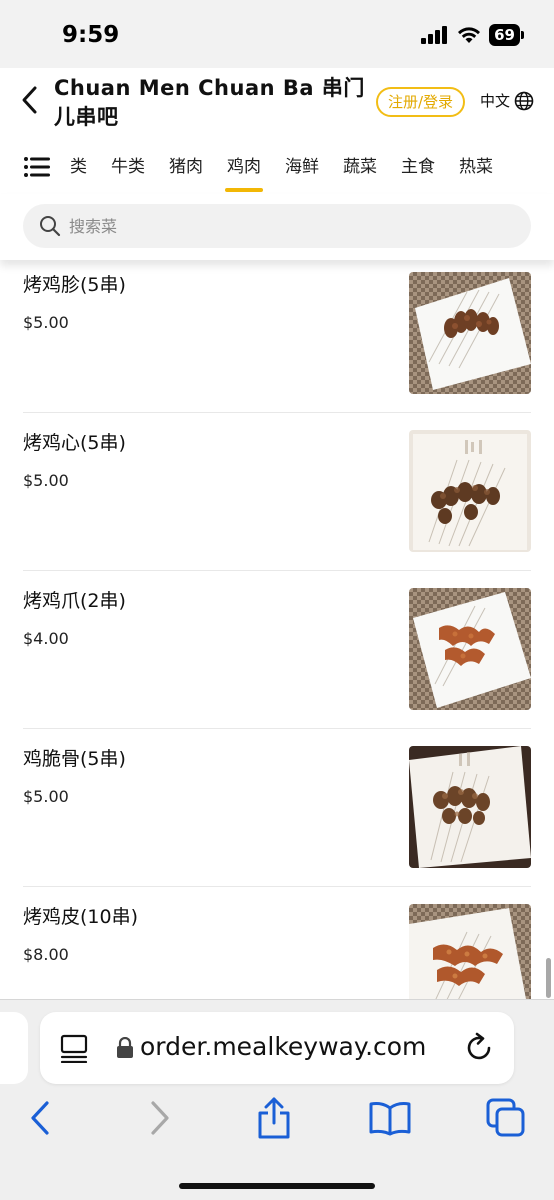  What do you see at coordinates (524, 100) in the screenshot?
I see `globe-icon` at bounding box center [524, 100].